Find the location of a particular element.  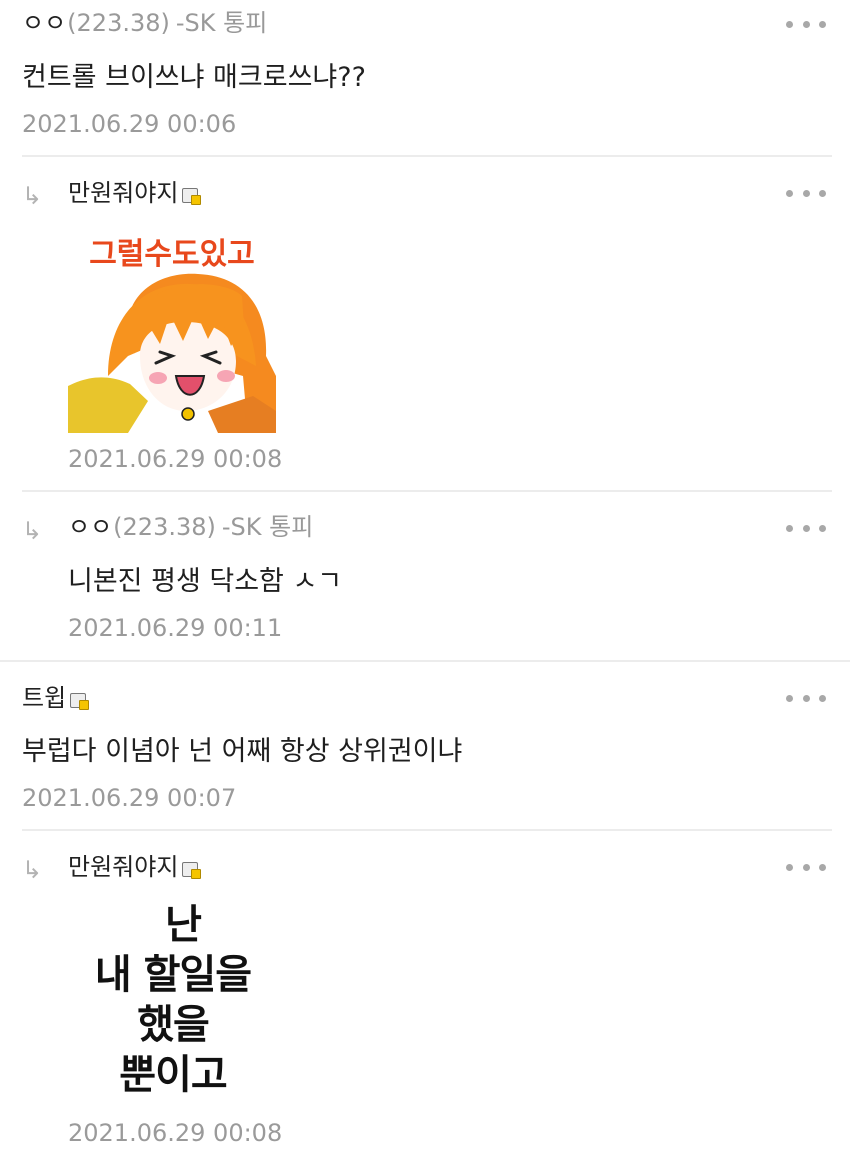

sticker-image: 난 내 할일을 했을 뿐이고 is located at coordinates (173, 1002).